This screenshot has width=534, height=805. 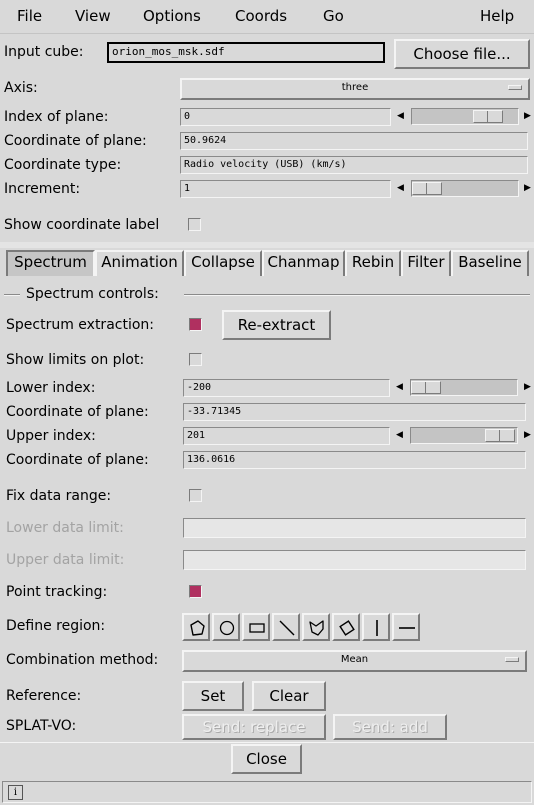 I want to click on combination-method-label: Combination method:, so click(x=82, y=660).